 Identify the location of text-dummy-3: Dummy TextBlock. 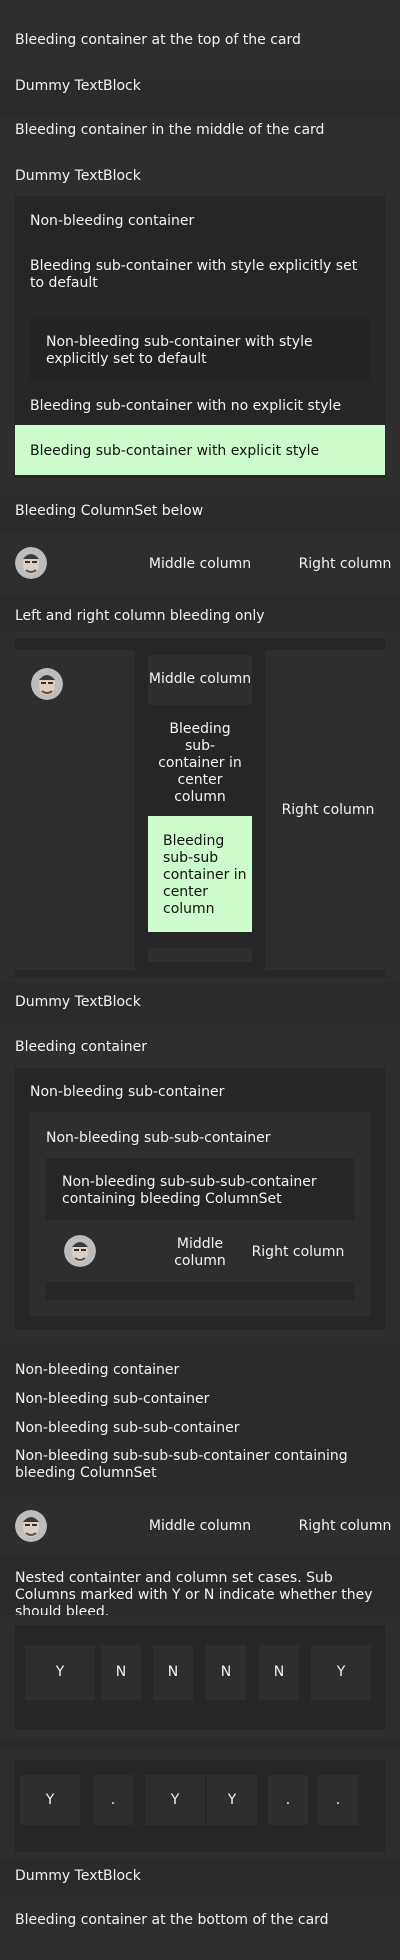
(78, 1002).